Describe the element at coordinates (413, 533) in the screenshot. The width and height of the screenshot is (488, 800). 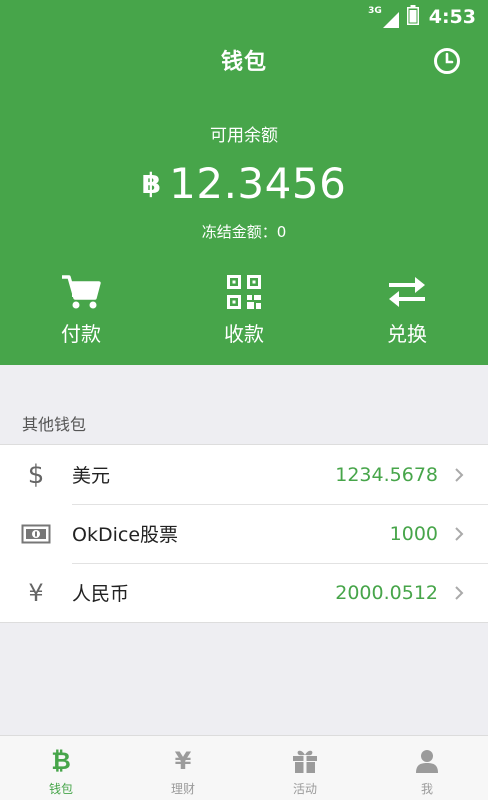
I see `wallet-value: 1000` at that location.